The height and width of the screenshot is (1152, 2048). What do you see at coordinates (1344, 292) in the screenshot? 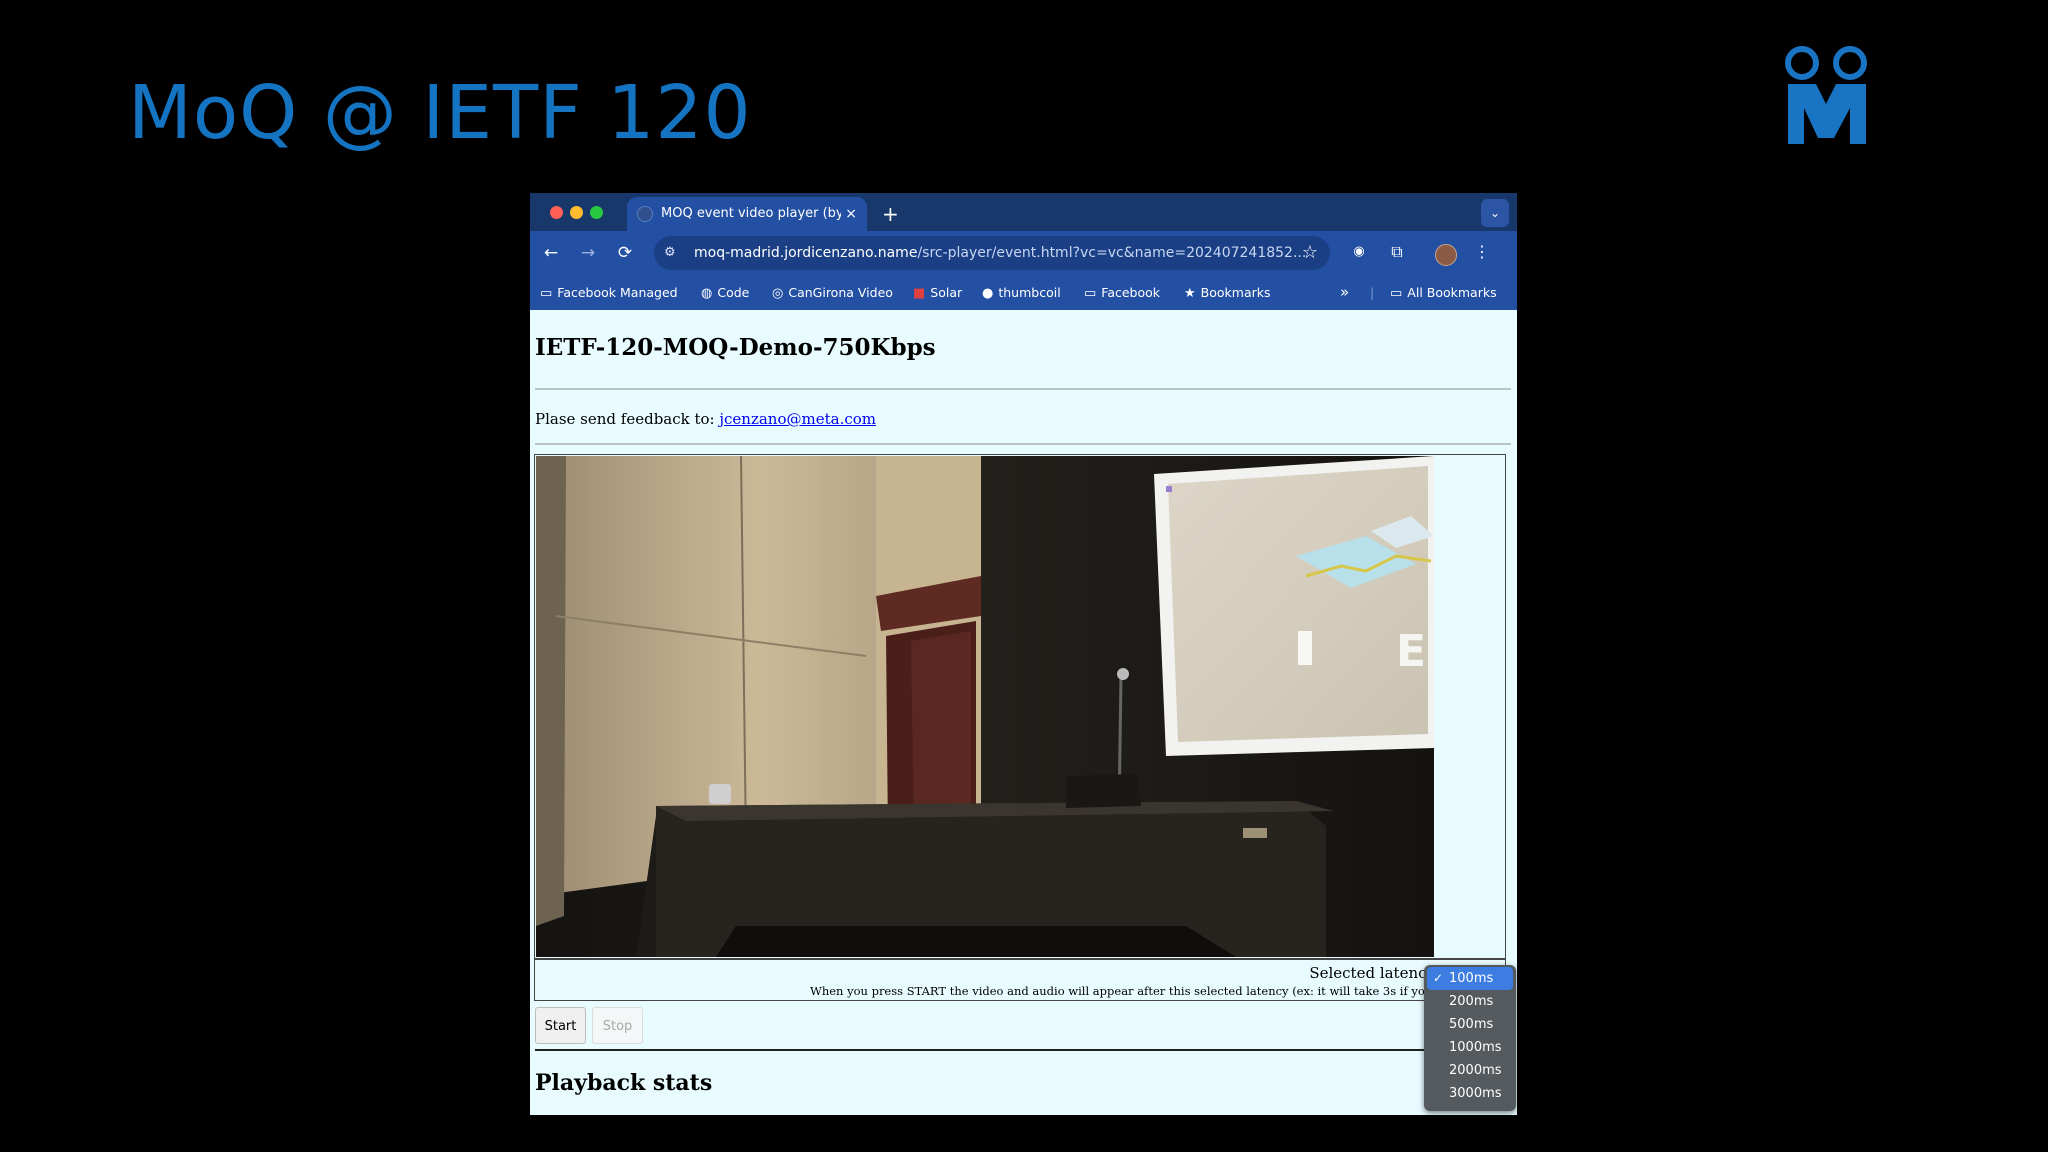
I see `bookmarks-overflow-button: »` at bounding box center [1344, 292].